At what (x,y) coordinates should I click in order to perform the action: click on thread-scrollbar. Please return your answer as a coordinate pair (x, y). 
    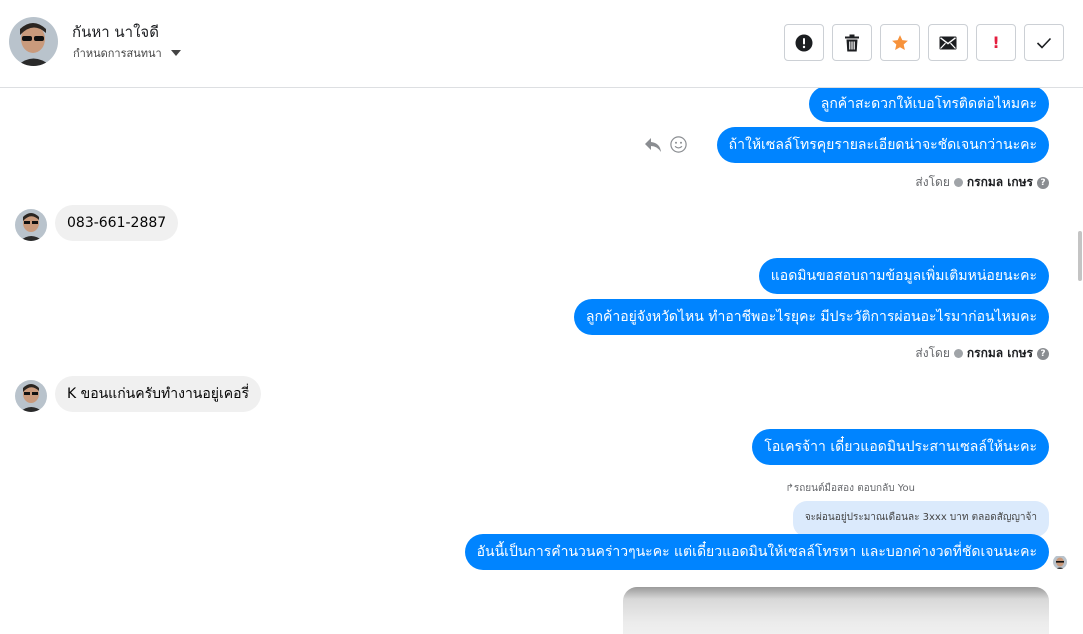
    Looking at the image, I should click on (1080, 361).